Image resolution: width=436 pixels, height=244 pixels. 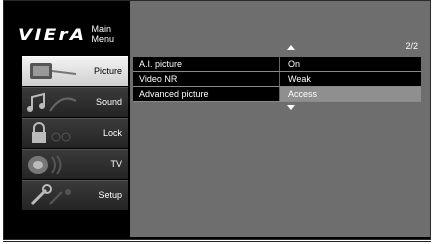 I want to click on menu-item-label: Lock, so click(x=112, y=133).